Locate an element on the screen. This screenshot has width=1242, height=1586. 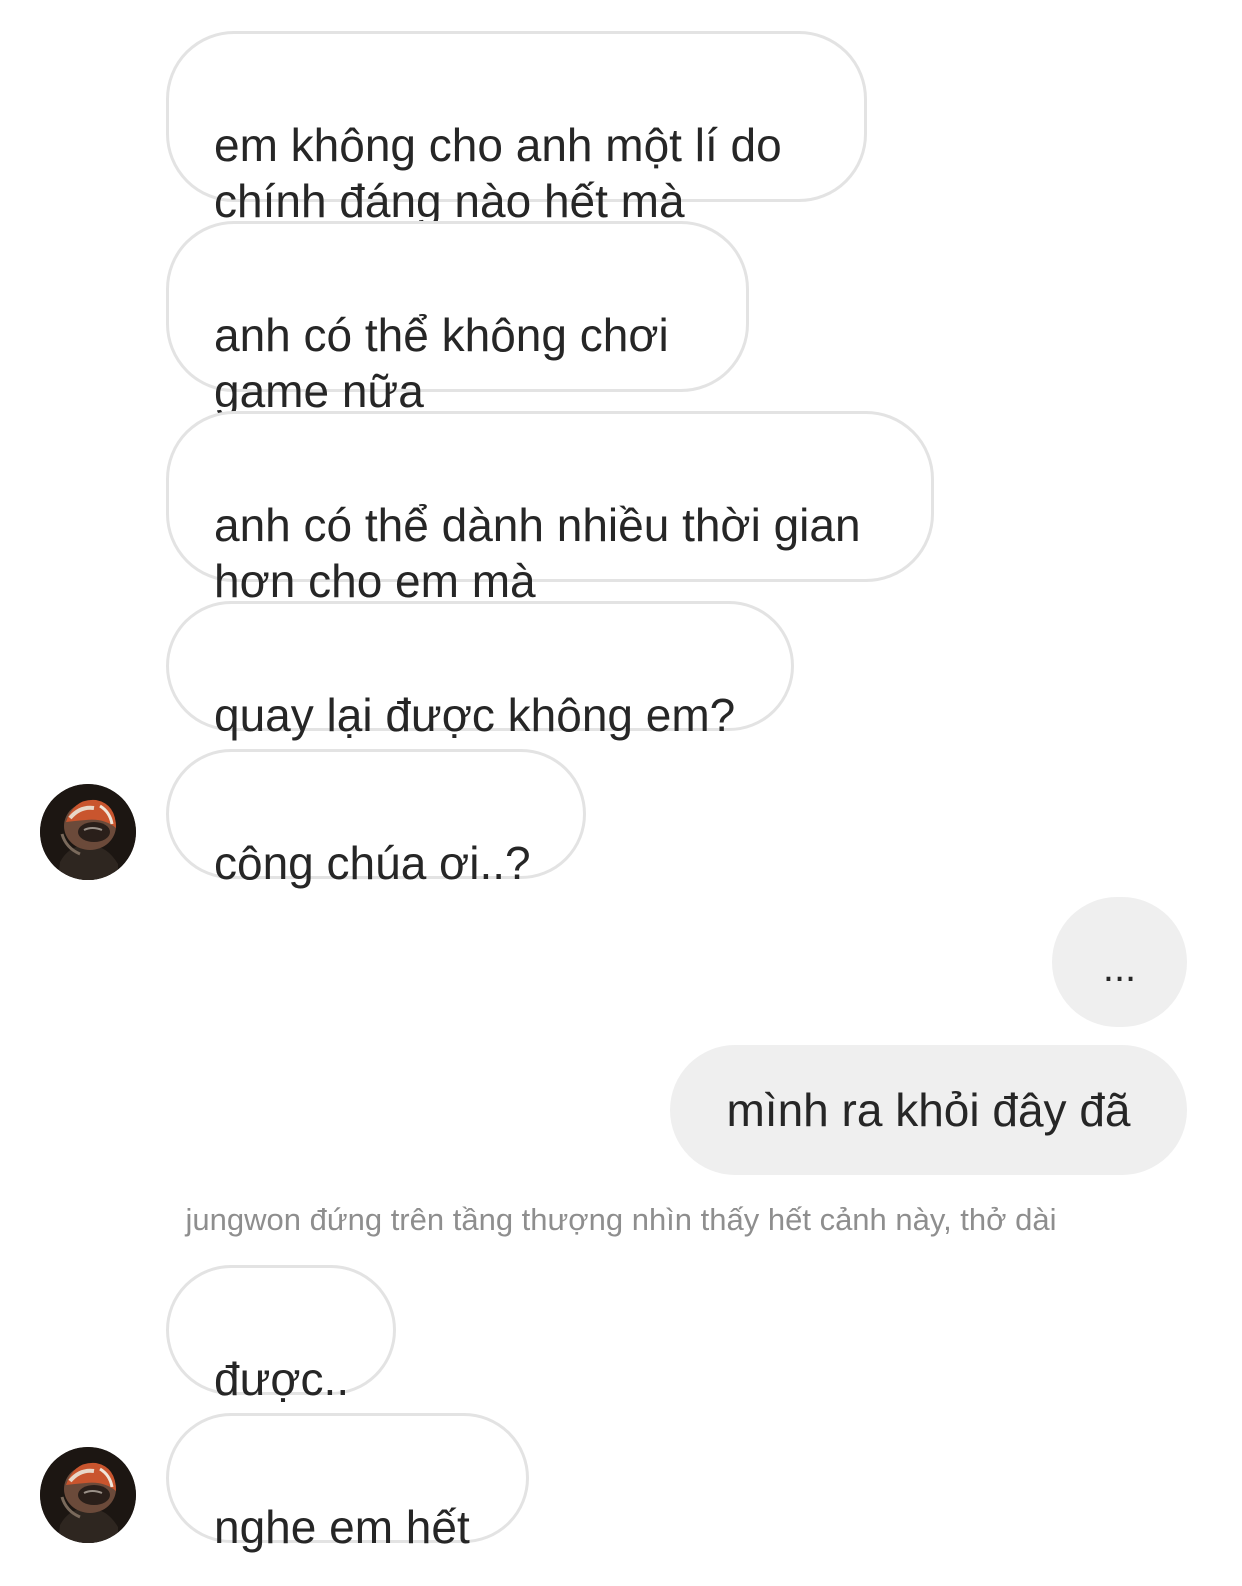
message-bubble-outgoing: mình ra khỏi đây đã is located at coordinates (928, 1110).